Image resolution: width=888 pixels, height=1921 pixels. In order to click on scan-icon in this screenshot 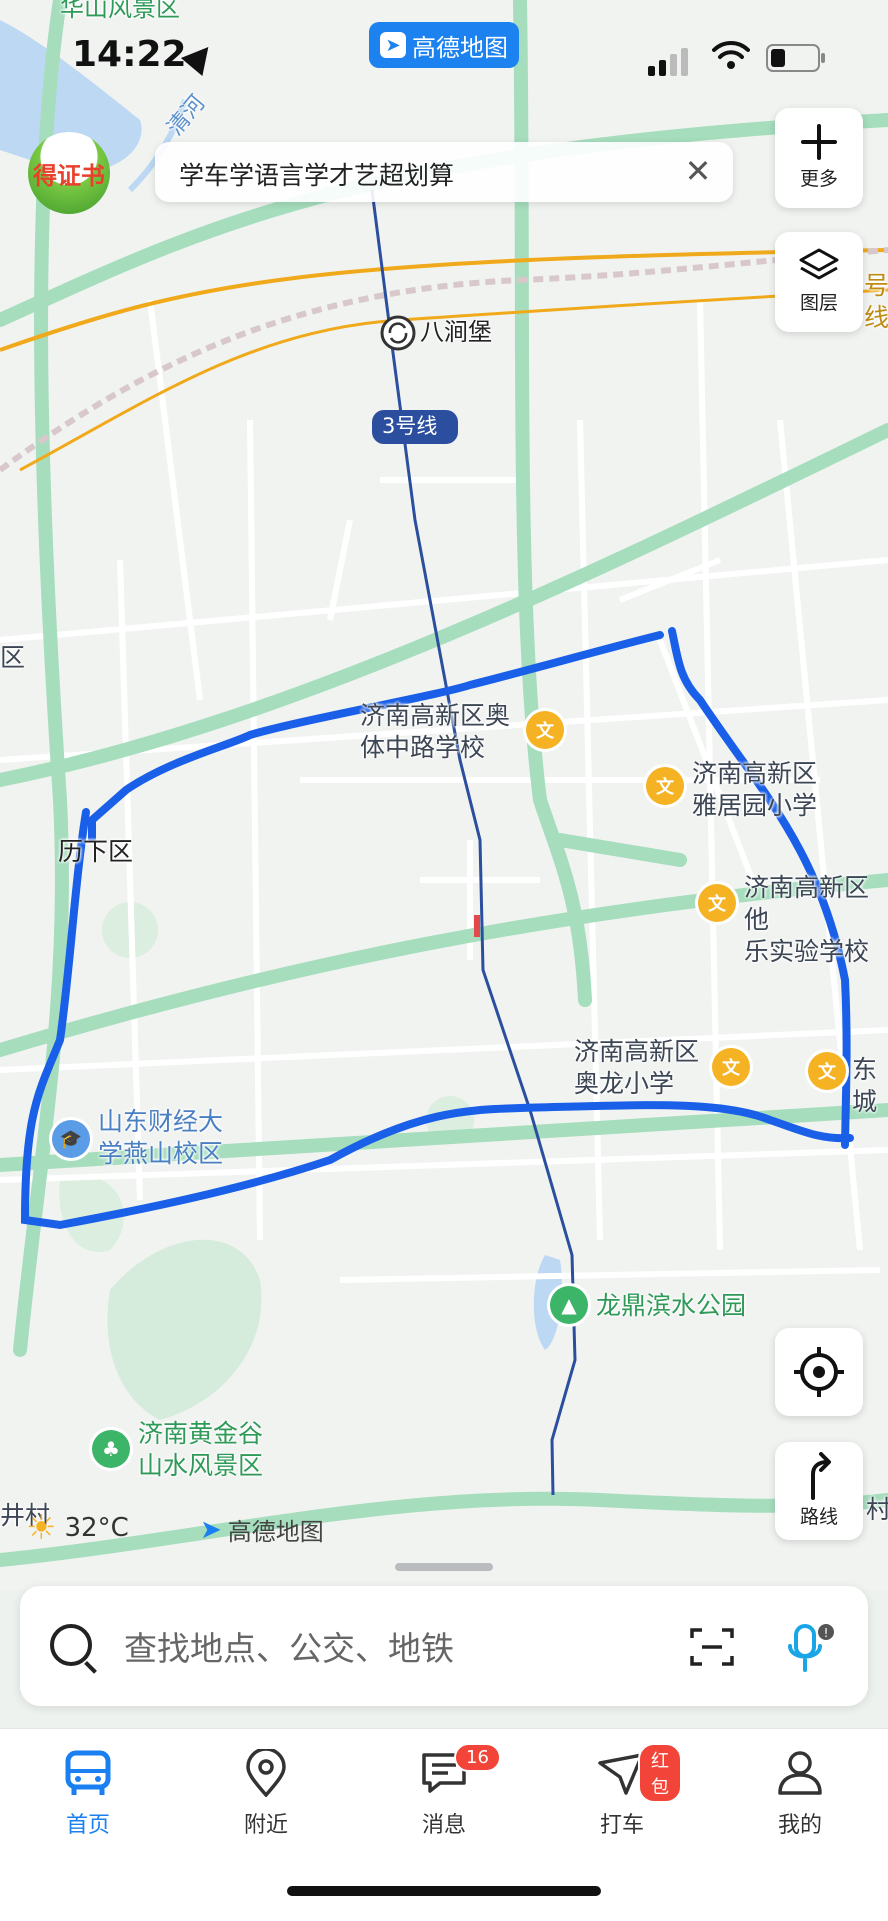, I will do `click(712, 1647)`.